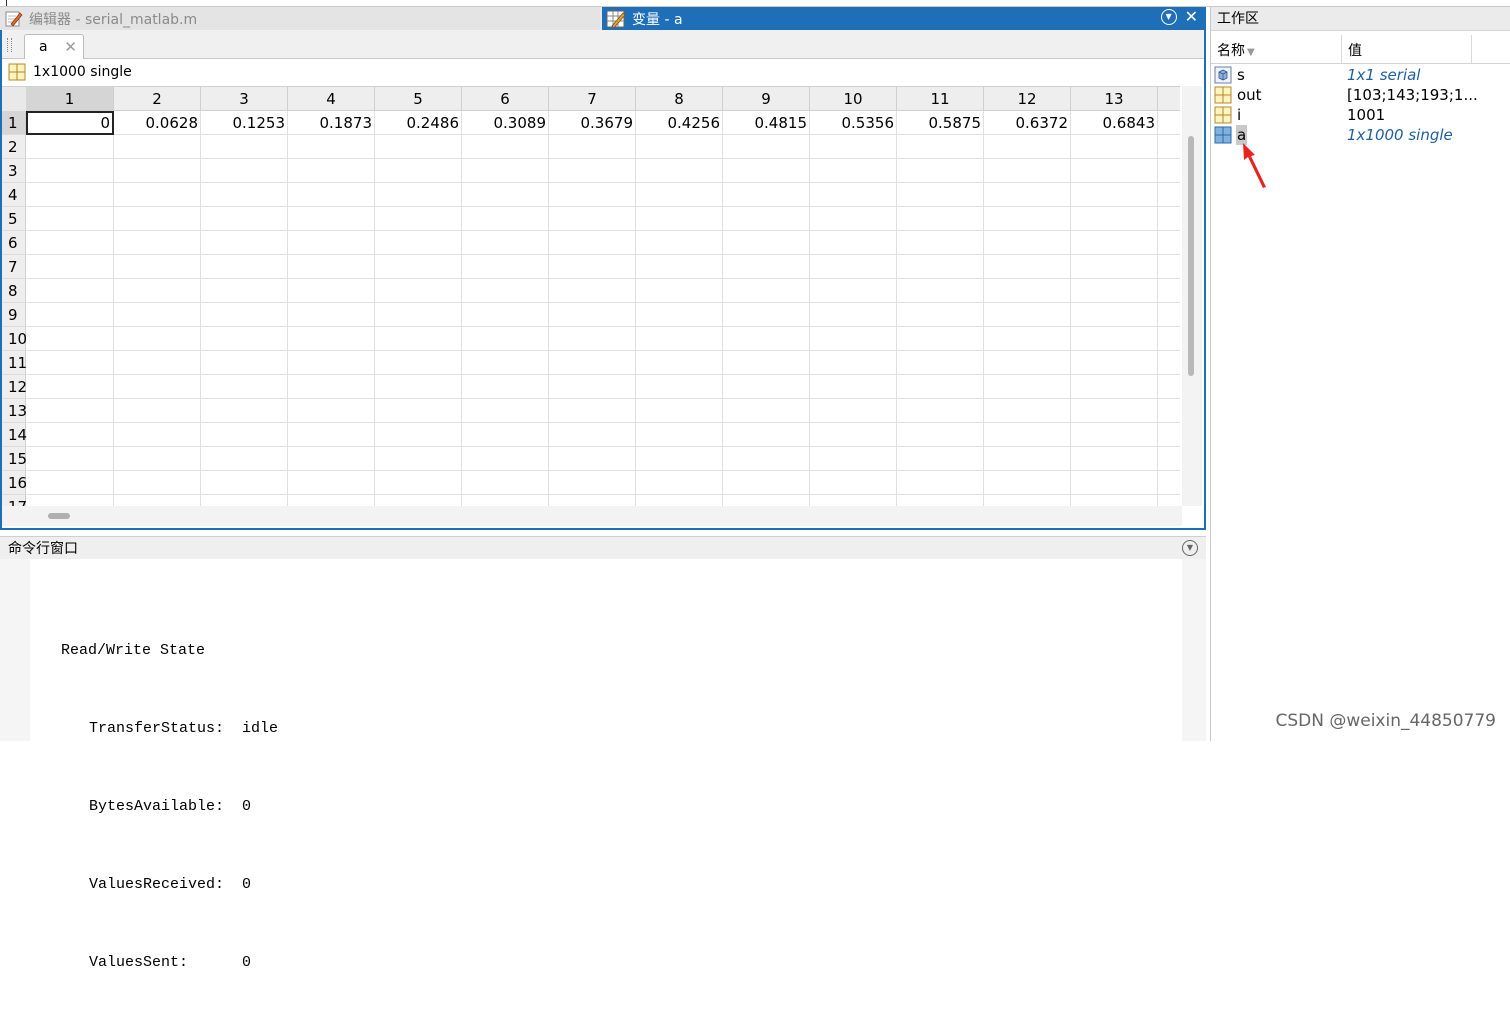 This screenshot has width=1510, height=1028. What do you see at coordinates (14, 171) in the screenshot?
I see `row-header: 3` at bounding box center [14, 171].